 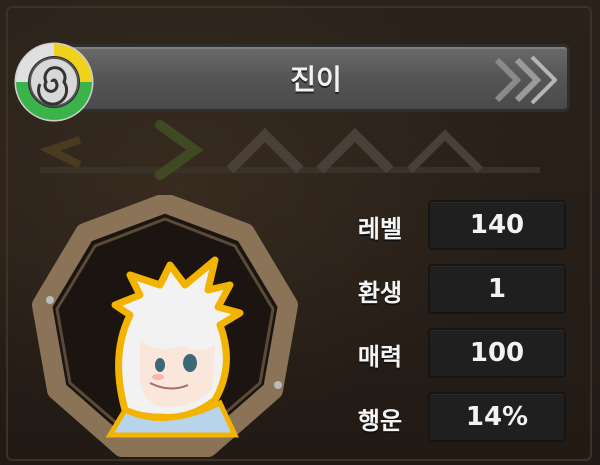 What do you see at coordinates (54, 82) in the screenshot?
I see `spiral-rank-badge-icon` at bounding box center [54, 82].